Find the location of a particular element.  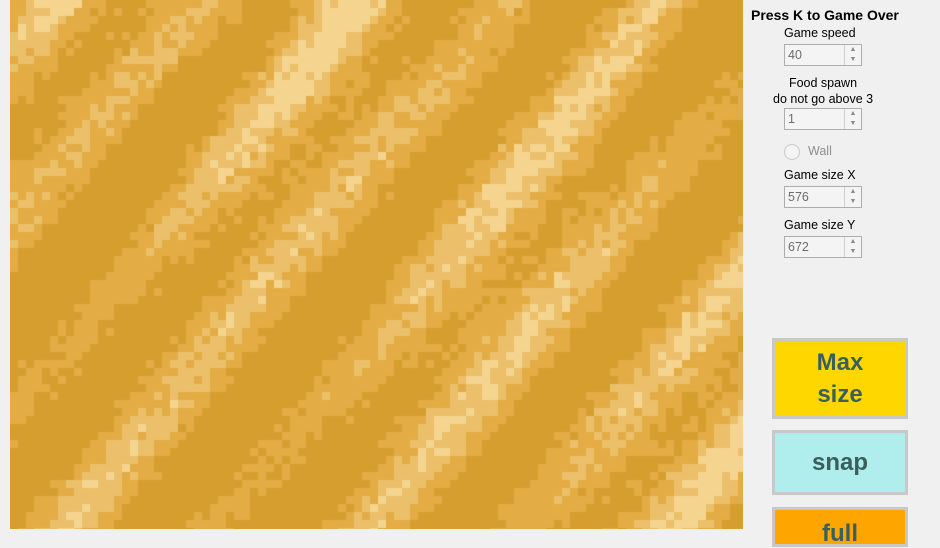

snap-label: snap is located at coordinates (839, 462).